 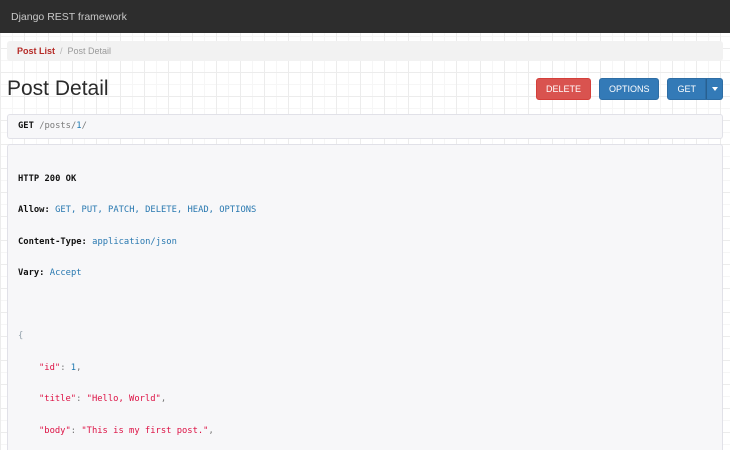 I want to click on response-status-line: HTTP 200 OK, so click(x=47, y=178).